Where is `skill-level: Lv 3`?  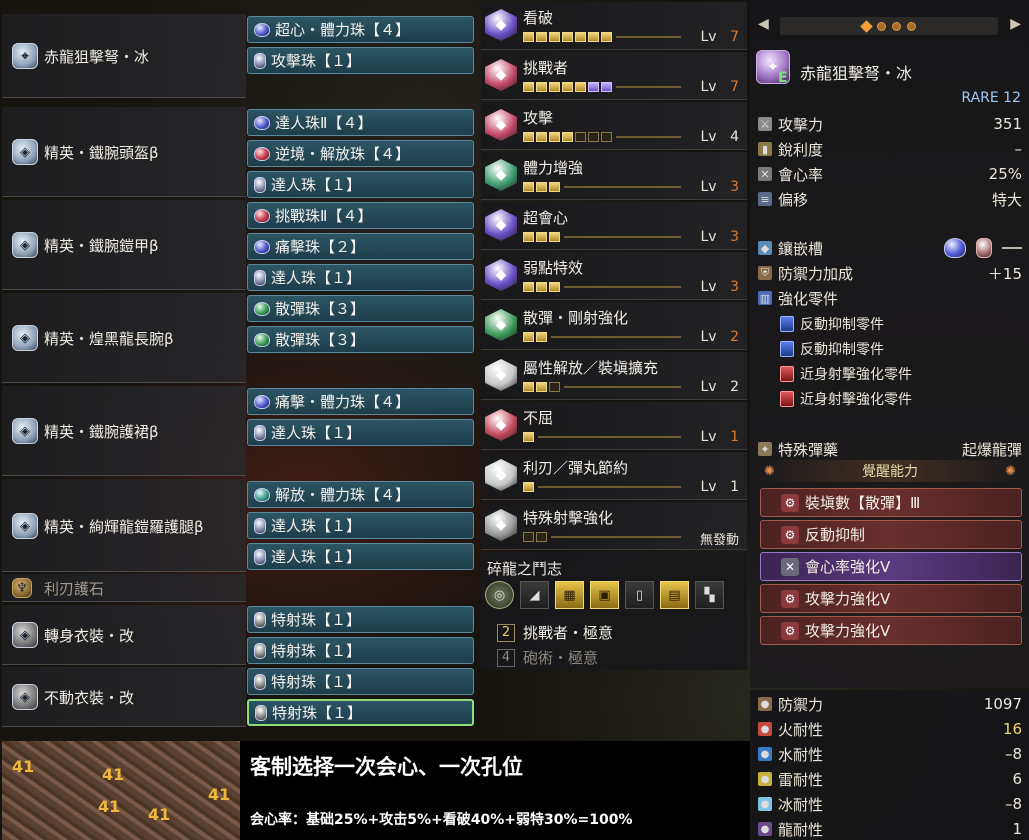
skill-level: Lv 3 is located at coordinates (719, 237).